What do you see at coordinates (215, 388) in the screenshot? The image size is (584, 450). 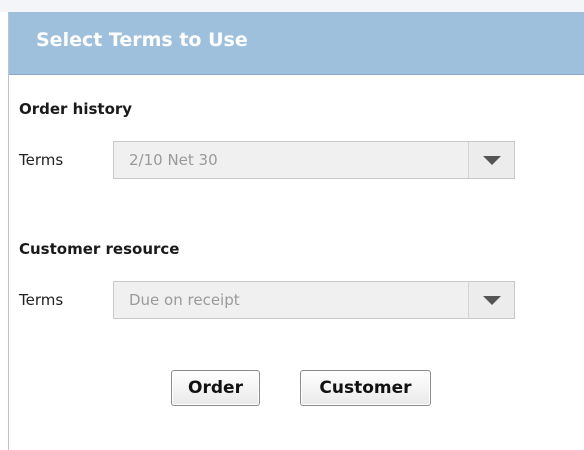 I see `order-button: Order` at bounding box center [215, 388].